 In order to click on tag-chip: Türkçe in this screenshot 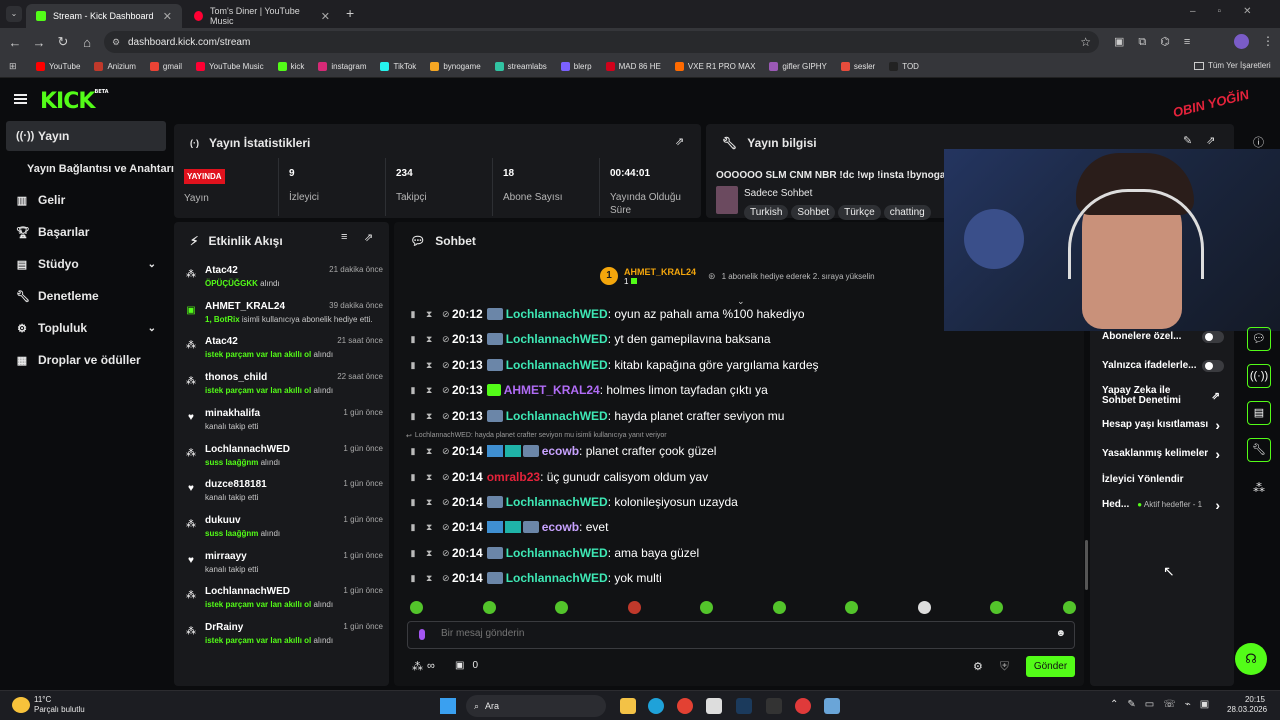, I will do `click(859, 212)`.